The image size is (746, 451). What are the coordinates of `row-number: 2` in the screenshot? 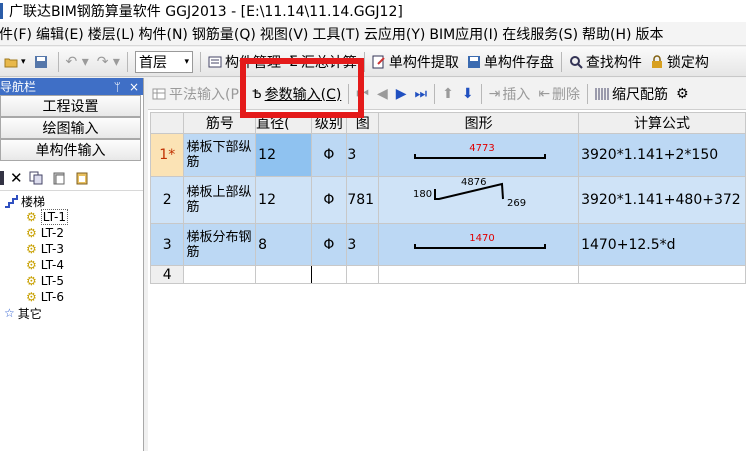 It's located at (167, 200).